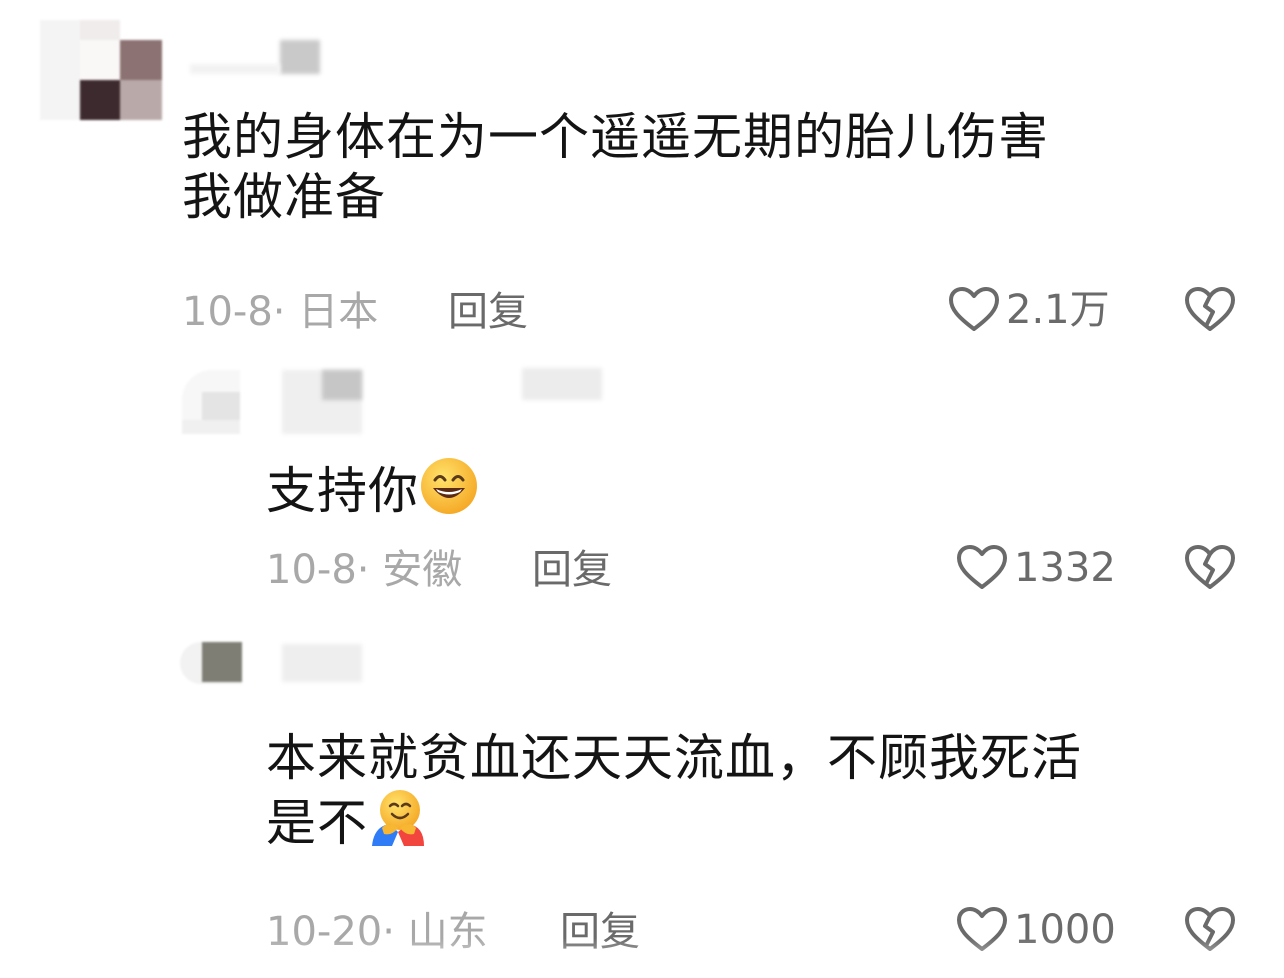 The height and width of the screenshot is (978, 1284). I want to click on like-button: 1000, so click(1036, 930).